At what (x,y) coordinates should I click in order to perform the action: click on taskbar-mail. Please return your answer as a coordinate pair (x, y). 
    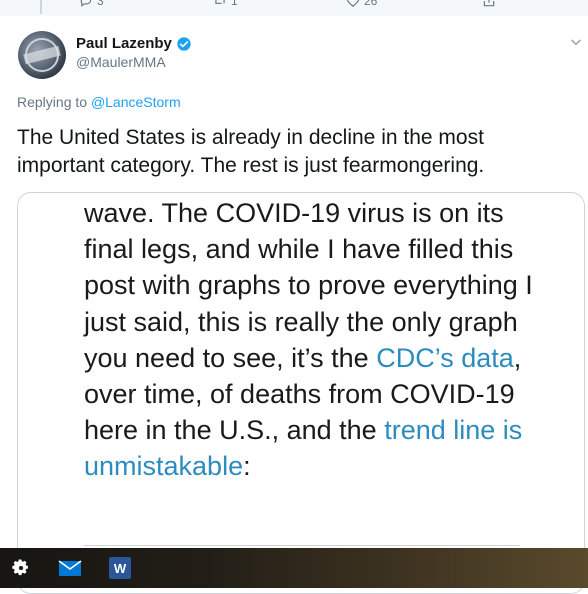
    Looking at the image, I should click on (70, 568).